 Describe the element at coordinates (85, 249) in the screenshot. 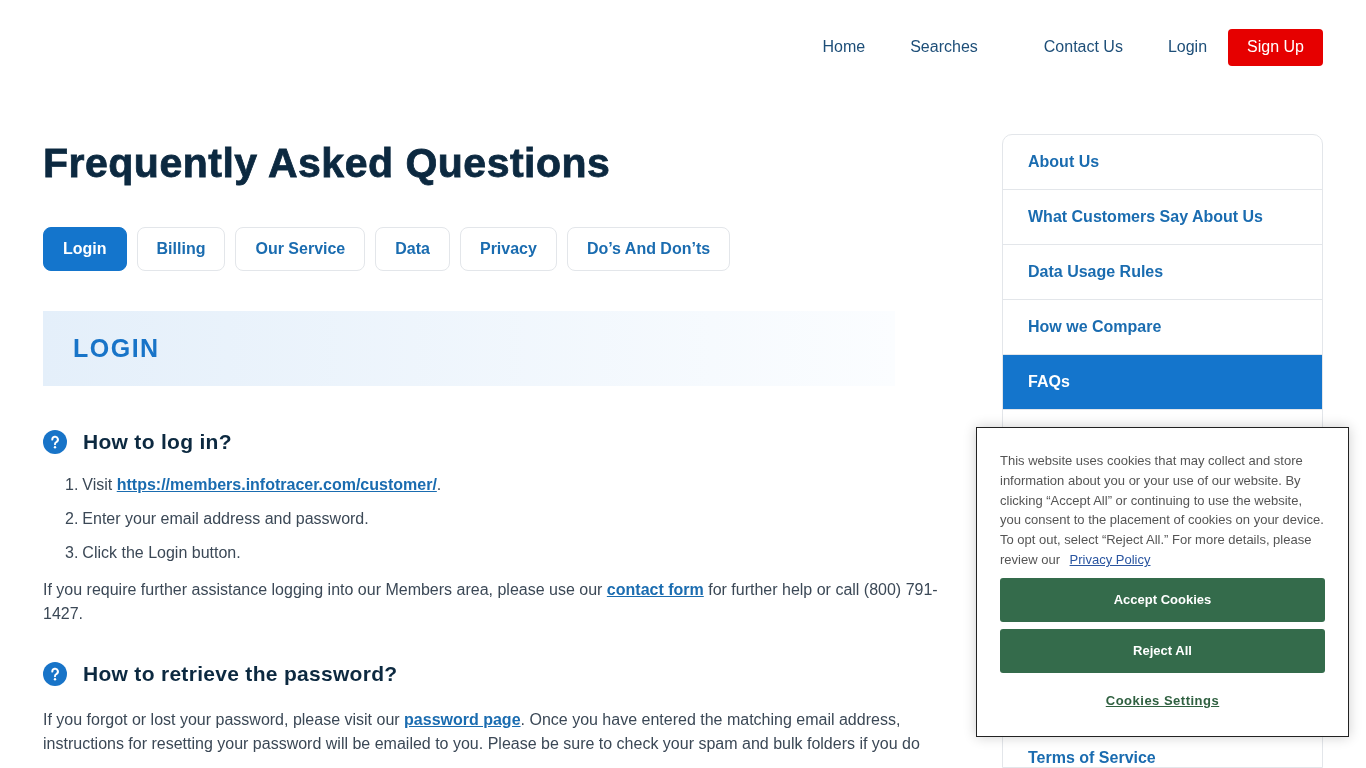

I see `faq-tab: Login` at that location.